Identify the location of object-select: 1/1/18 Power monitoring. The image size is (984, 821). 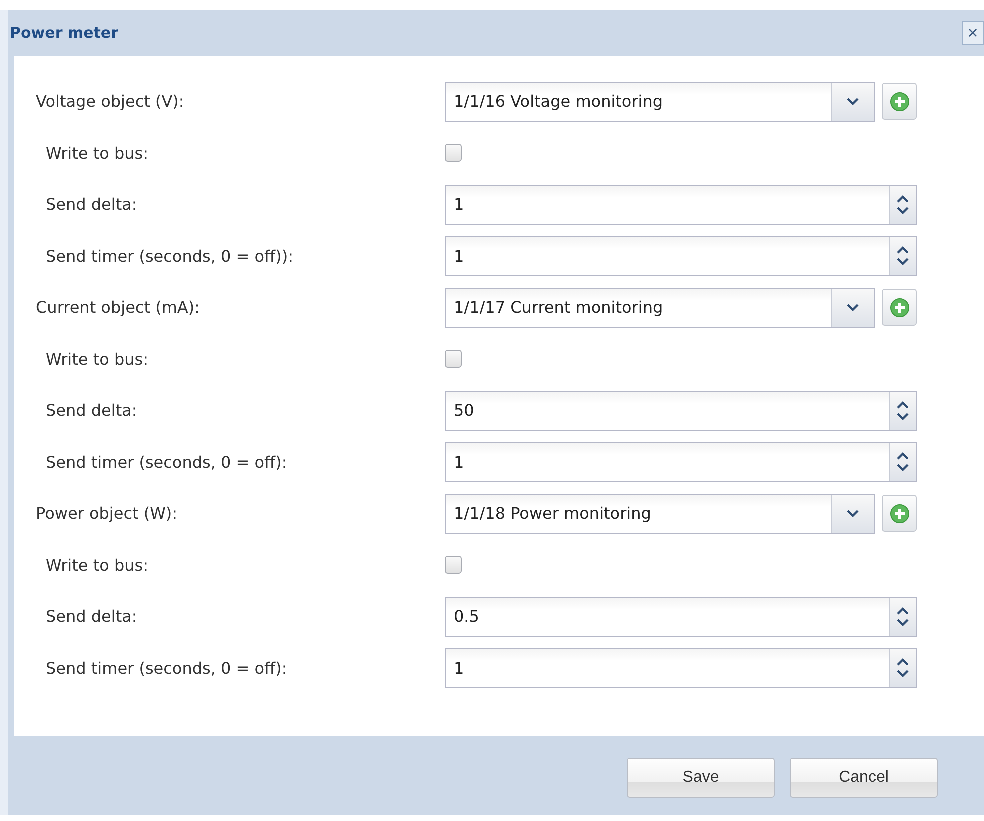
(660, 514).